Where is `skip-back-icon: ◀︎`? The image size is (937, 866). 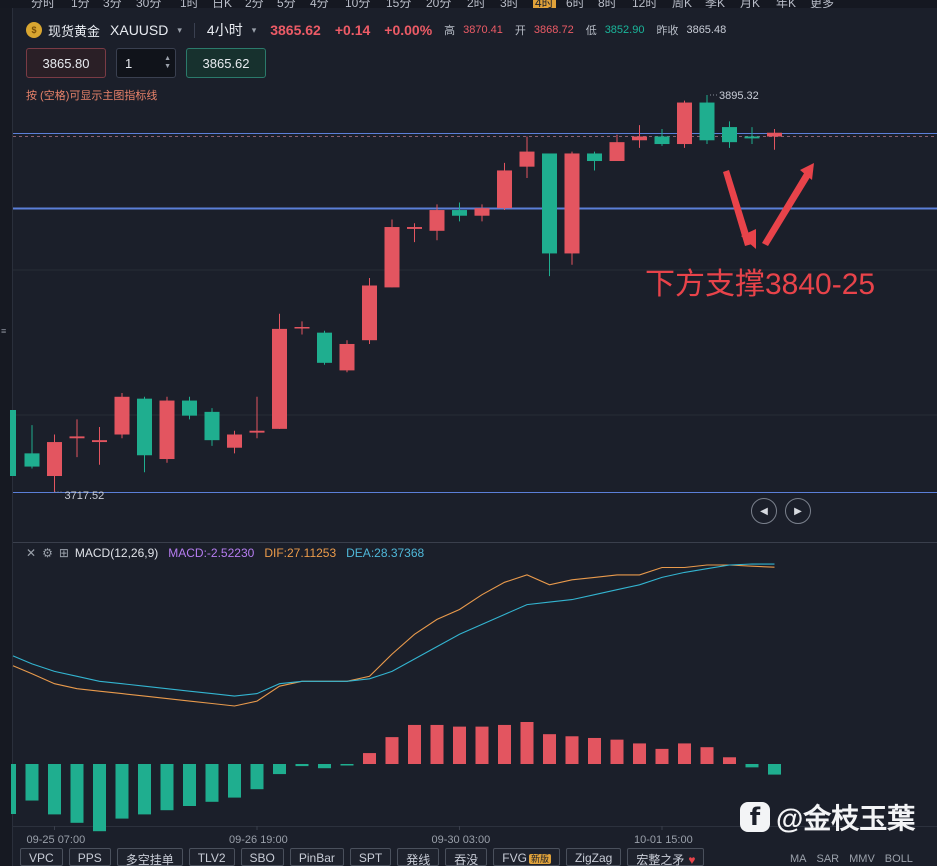 skip-back-icon: ◀︎ is located at coordinates (764, 511).